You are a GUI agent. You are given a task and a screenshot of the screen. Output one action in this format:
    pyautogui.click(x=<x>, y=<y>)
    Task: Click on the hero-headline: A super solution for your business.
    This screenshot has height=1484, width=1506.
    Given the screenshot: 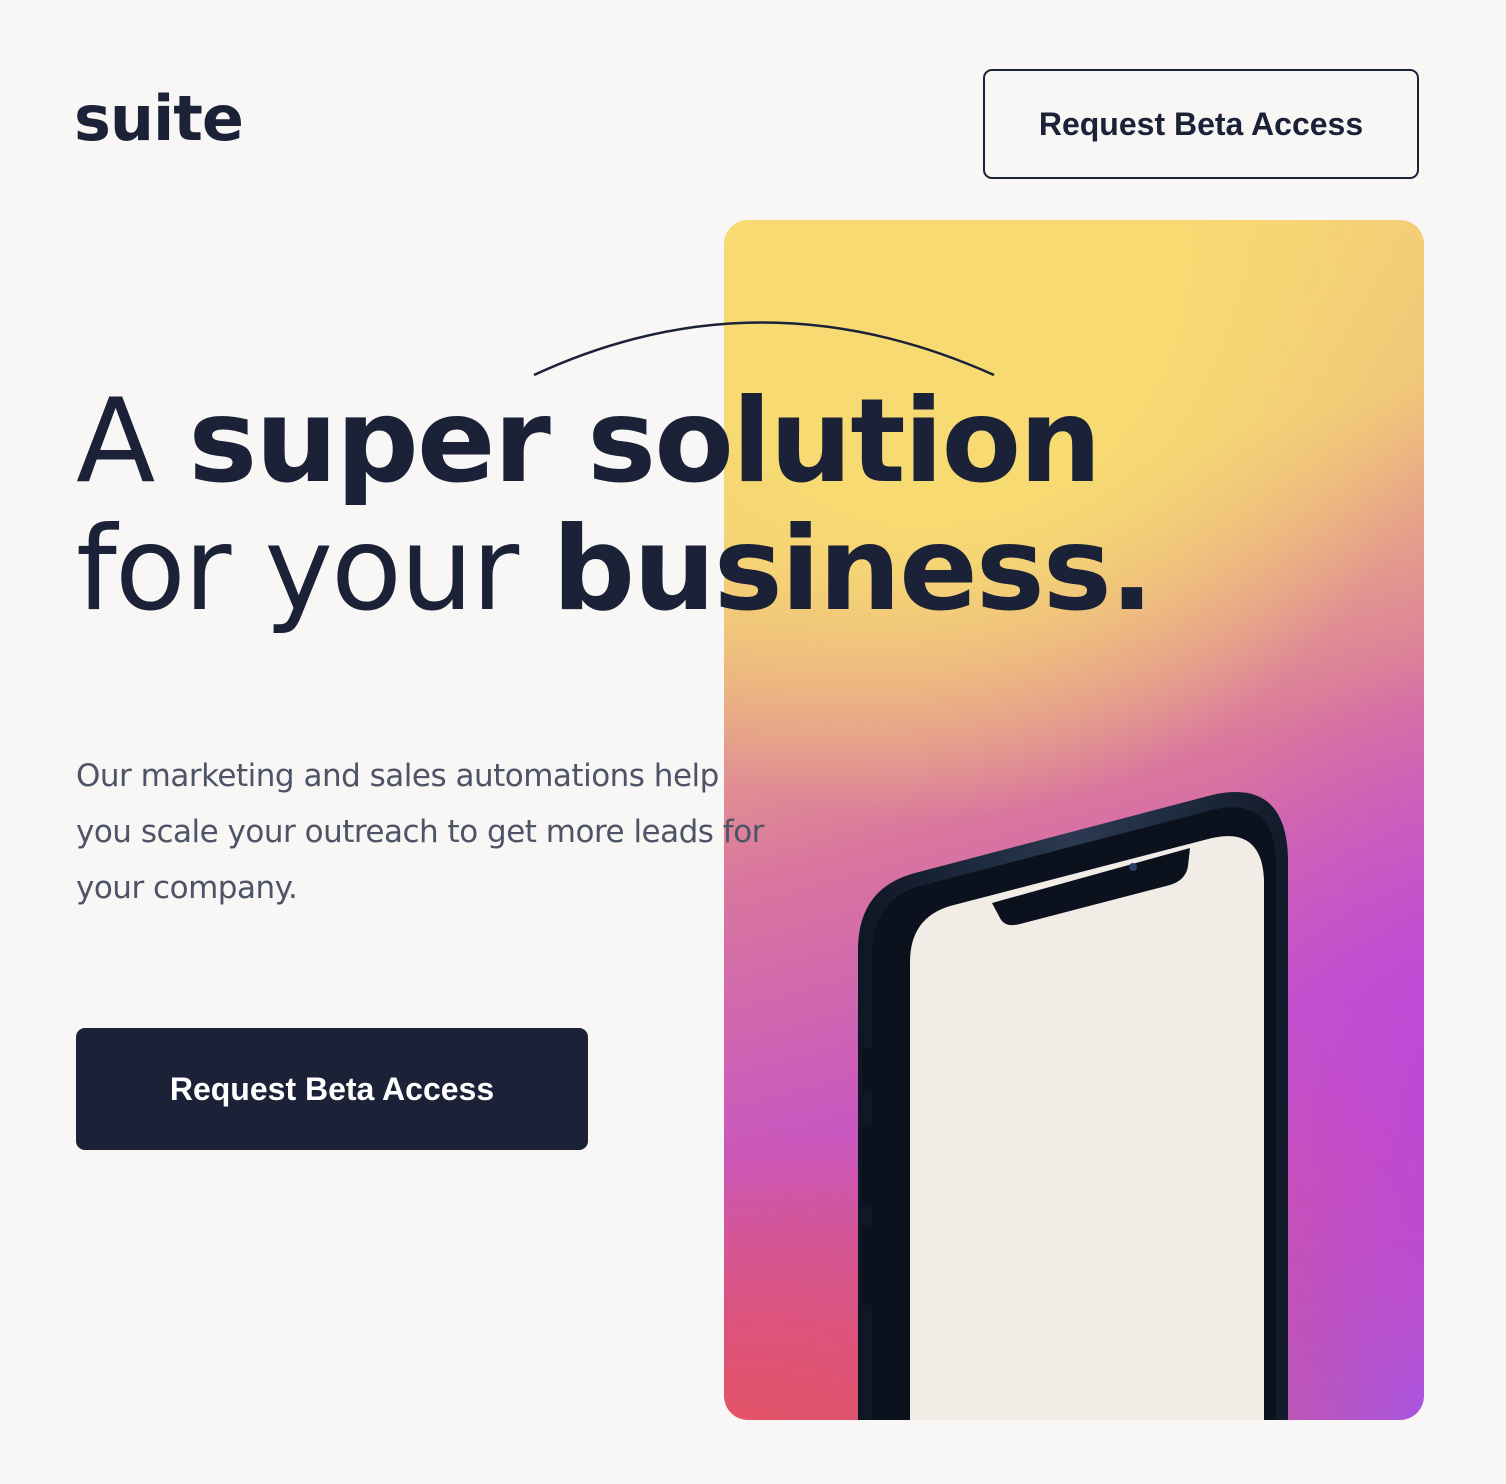 What is the action you would take?
    pyautogui.click(x=615, y=507)
    